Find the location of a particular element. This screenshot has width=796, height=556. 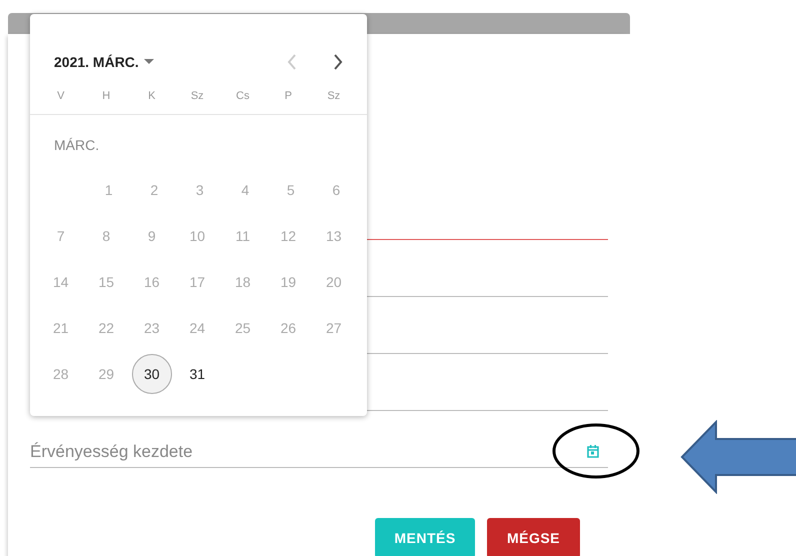

date-input: Érvényesség kezdete is located at coordinates (308, 452).